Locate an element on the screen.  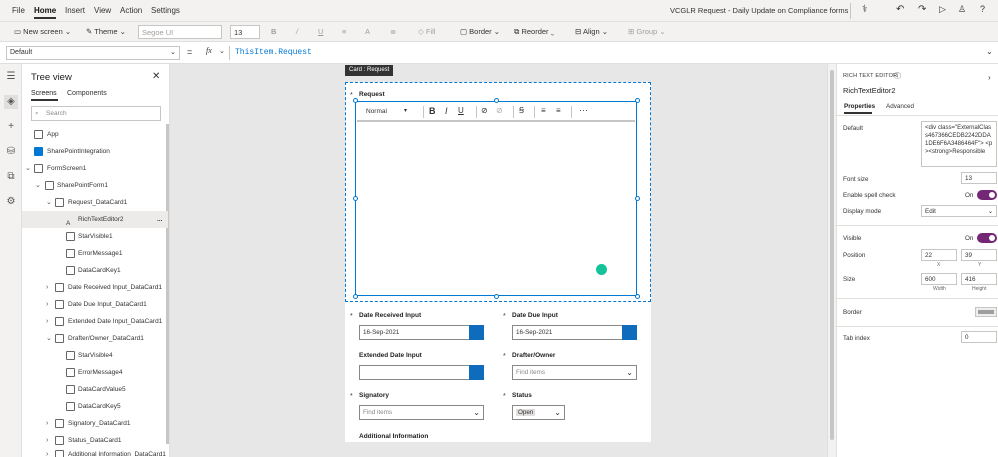
tree-item: › Date Due Input_DataCard1 is located at coordinates (95, 304).